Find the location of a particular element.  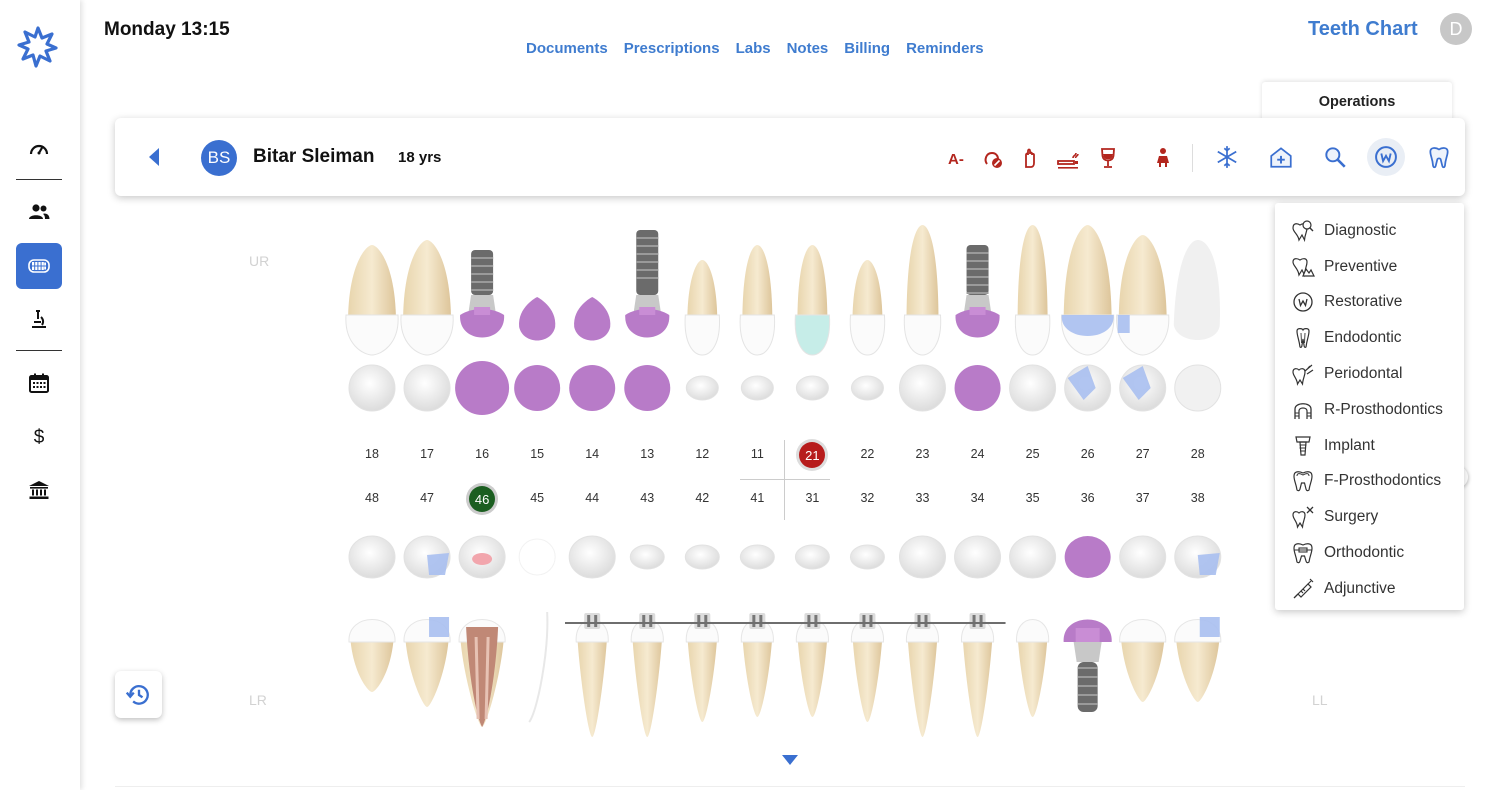

tooth-number: 47 is located at coordinates (427, 498).